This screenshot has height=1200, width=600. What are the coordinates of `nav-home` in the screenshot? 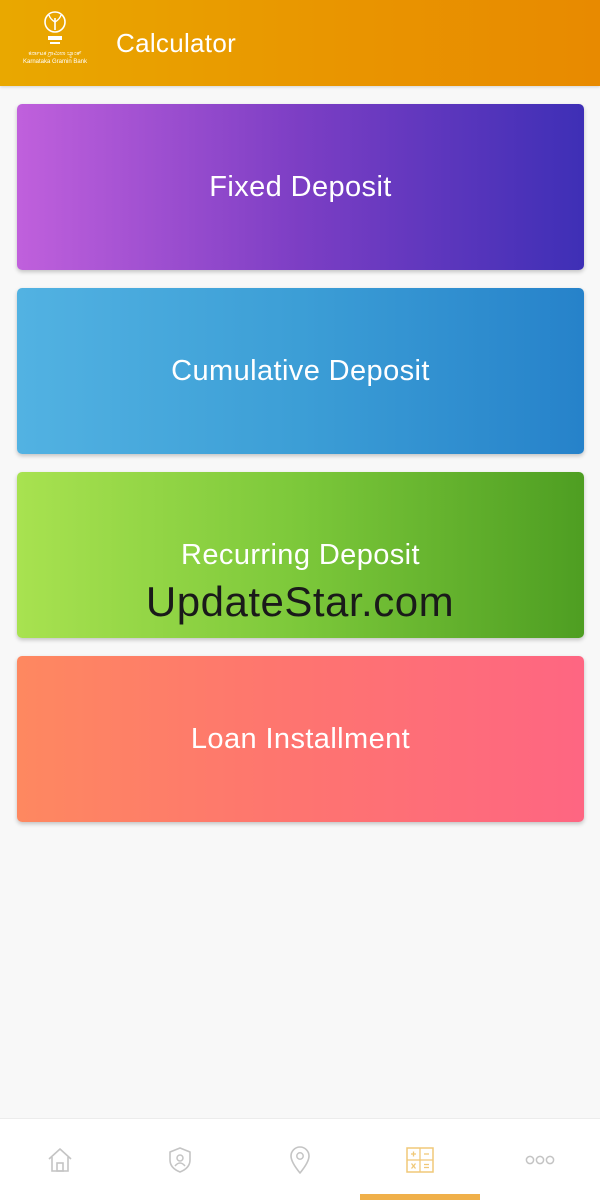 It's located at (60, 1159).